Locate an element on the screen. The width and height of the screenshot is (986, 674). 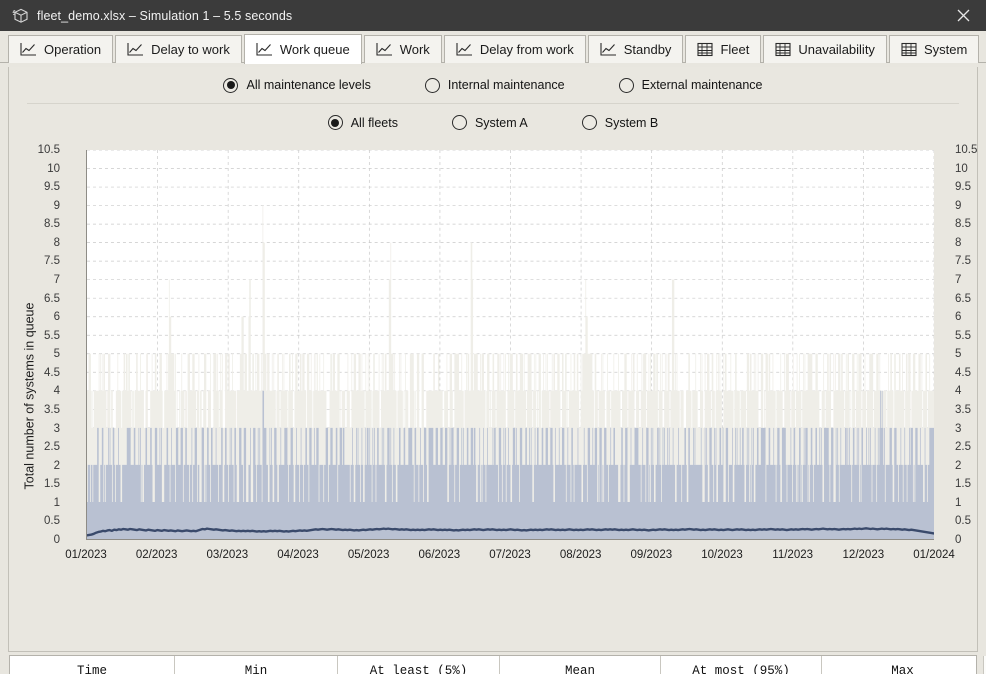
tab-label: Work queue is located at coordinates (314, 49).